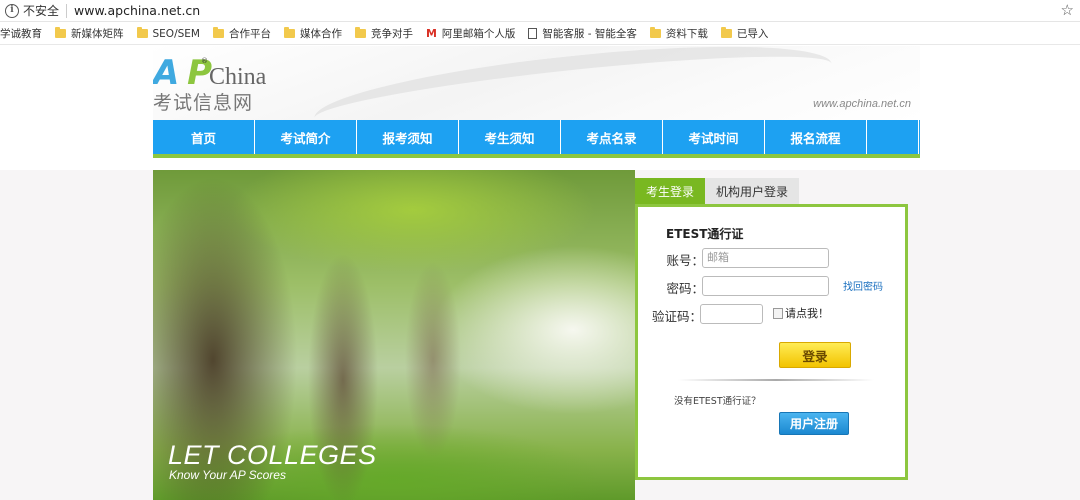 The height and width of the screenshot is (500, 1080). Describe the element at coordinates (204, 61) in the screenshot. I see `logo-registered: ®` at that location.